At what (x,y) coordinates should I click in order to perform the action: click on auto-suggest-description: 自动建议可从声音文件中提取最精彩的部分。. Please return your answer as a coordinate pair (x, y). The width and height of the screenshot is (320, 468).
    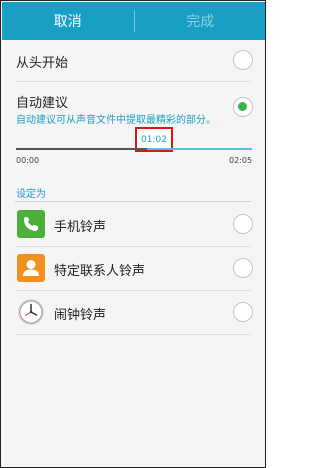
    Looking at the image, I should click on (116, 120).